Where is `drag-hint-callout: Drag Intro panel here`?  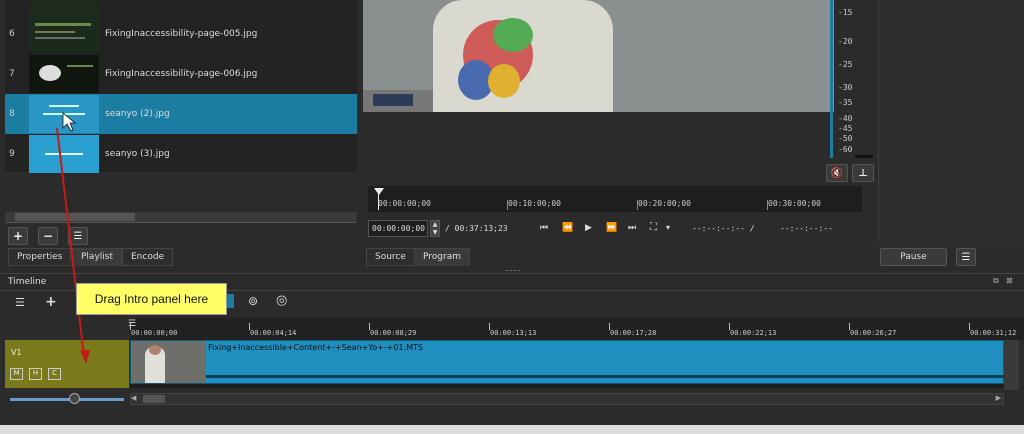 drag-hint-callout: Drag Intro panel here is located at coordinates (151, 299).